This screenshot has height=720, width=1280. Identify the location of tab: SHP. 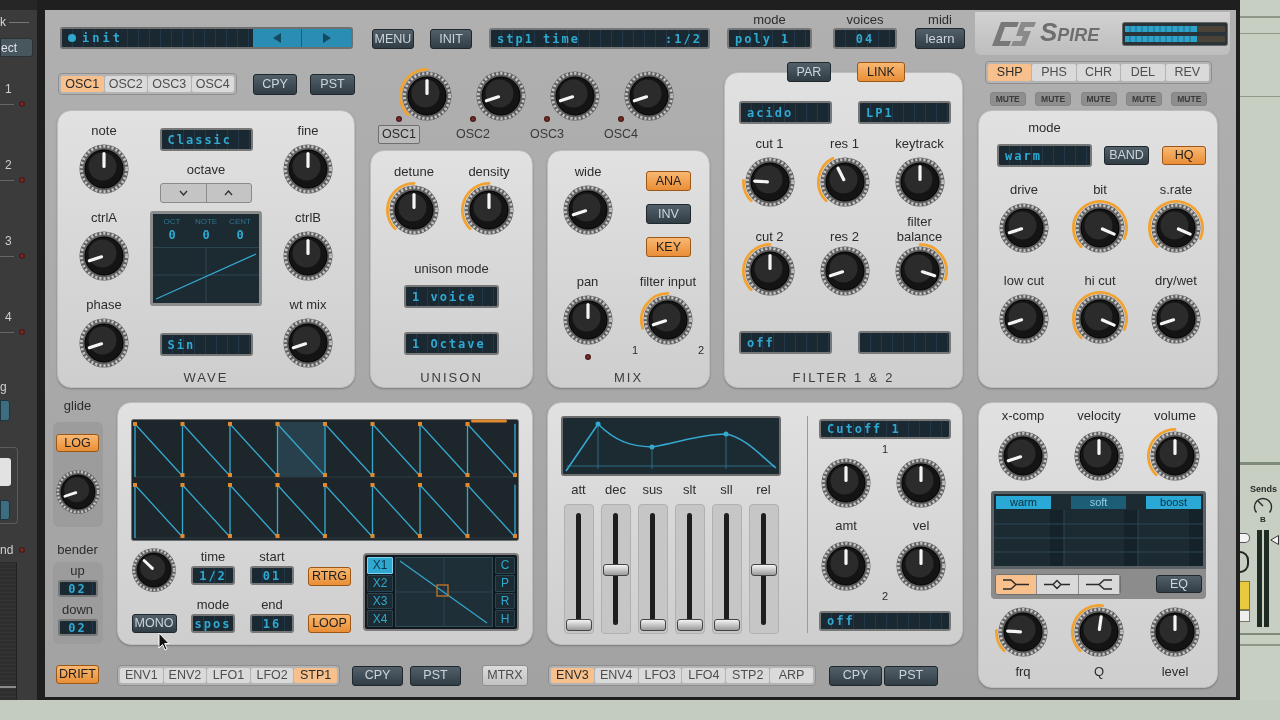
(1010, 72).